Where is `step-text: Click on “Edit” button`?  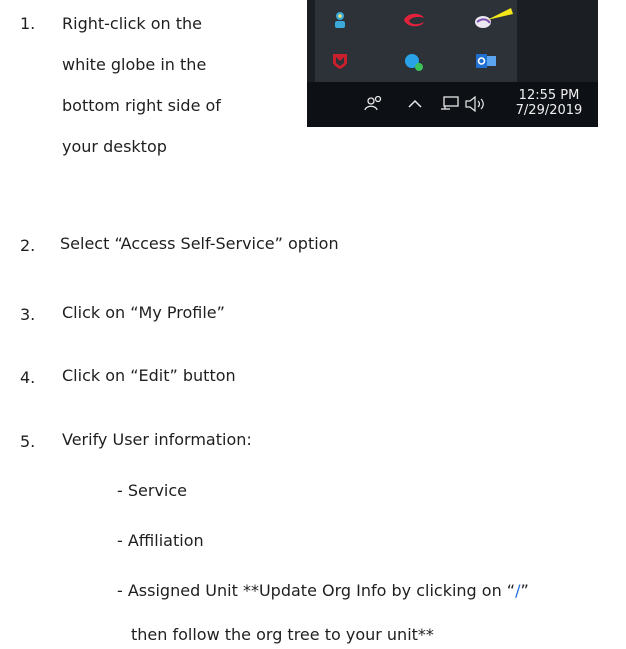
step-text: Click on “Edit” button is located at coordinates (149, 375).